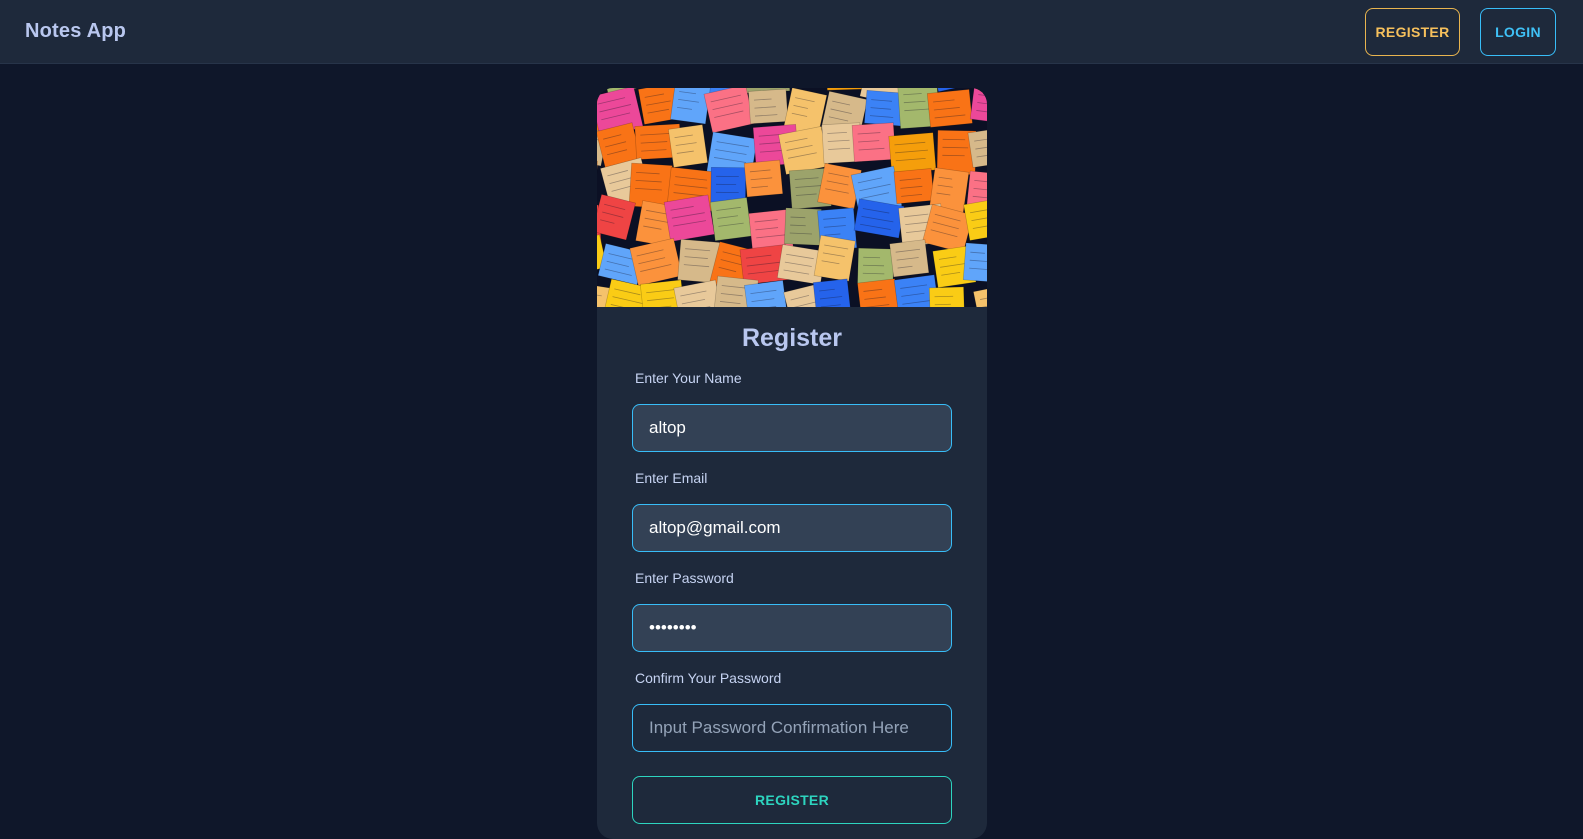 This screenshot has width=1583, height=839. I want to click on app-brand: Notes App, so click(75, 31).